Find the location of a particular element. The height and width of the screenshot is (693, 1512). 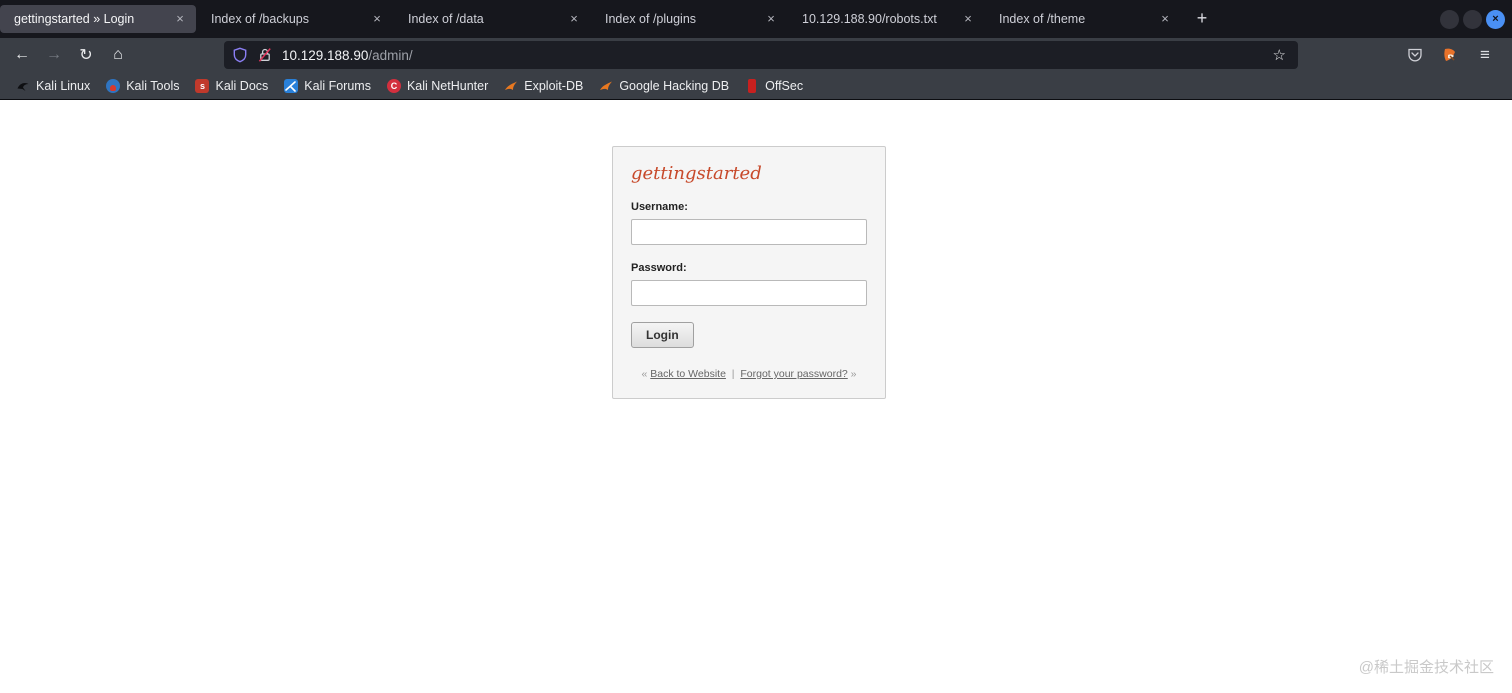

kali-nethunter-icon: C is located at coordinates (393, 85).